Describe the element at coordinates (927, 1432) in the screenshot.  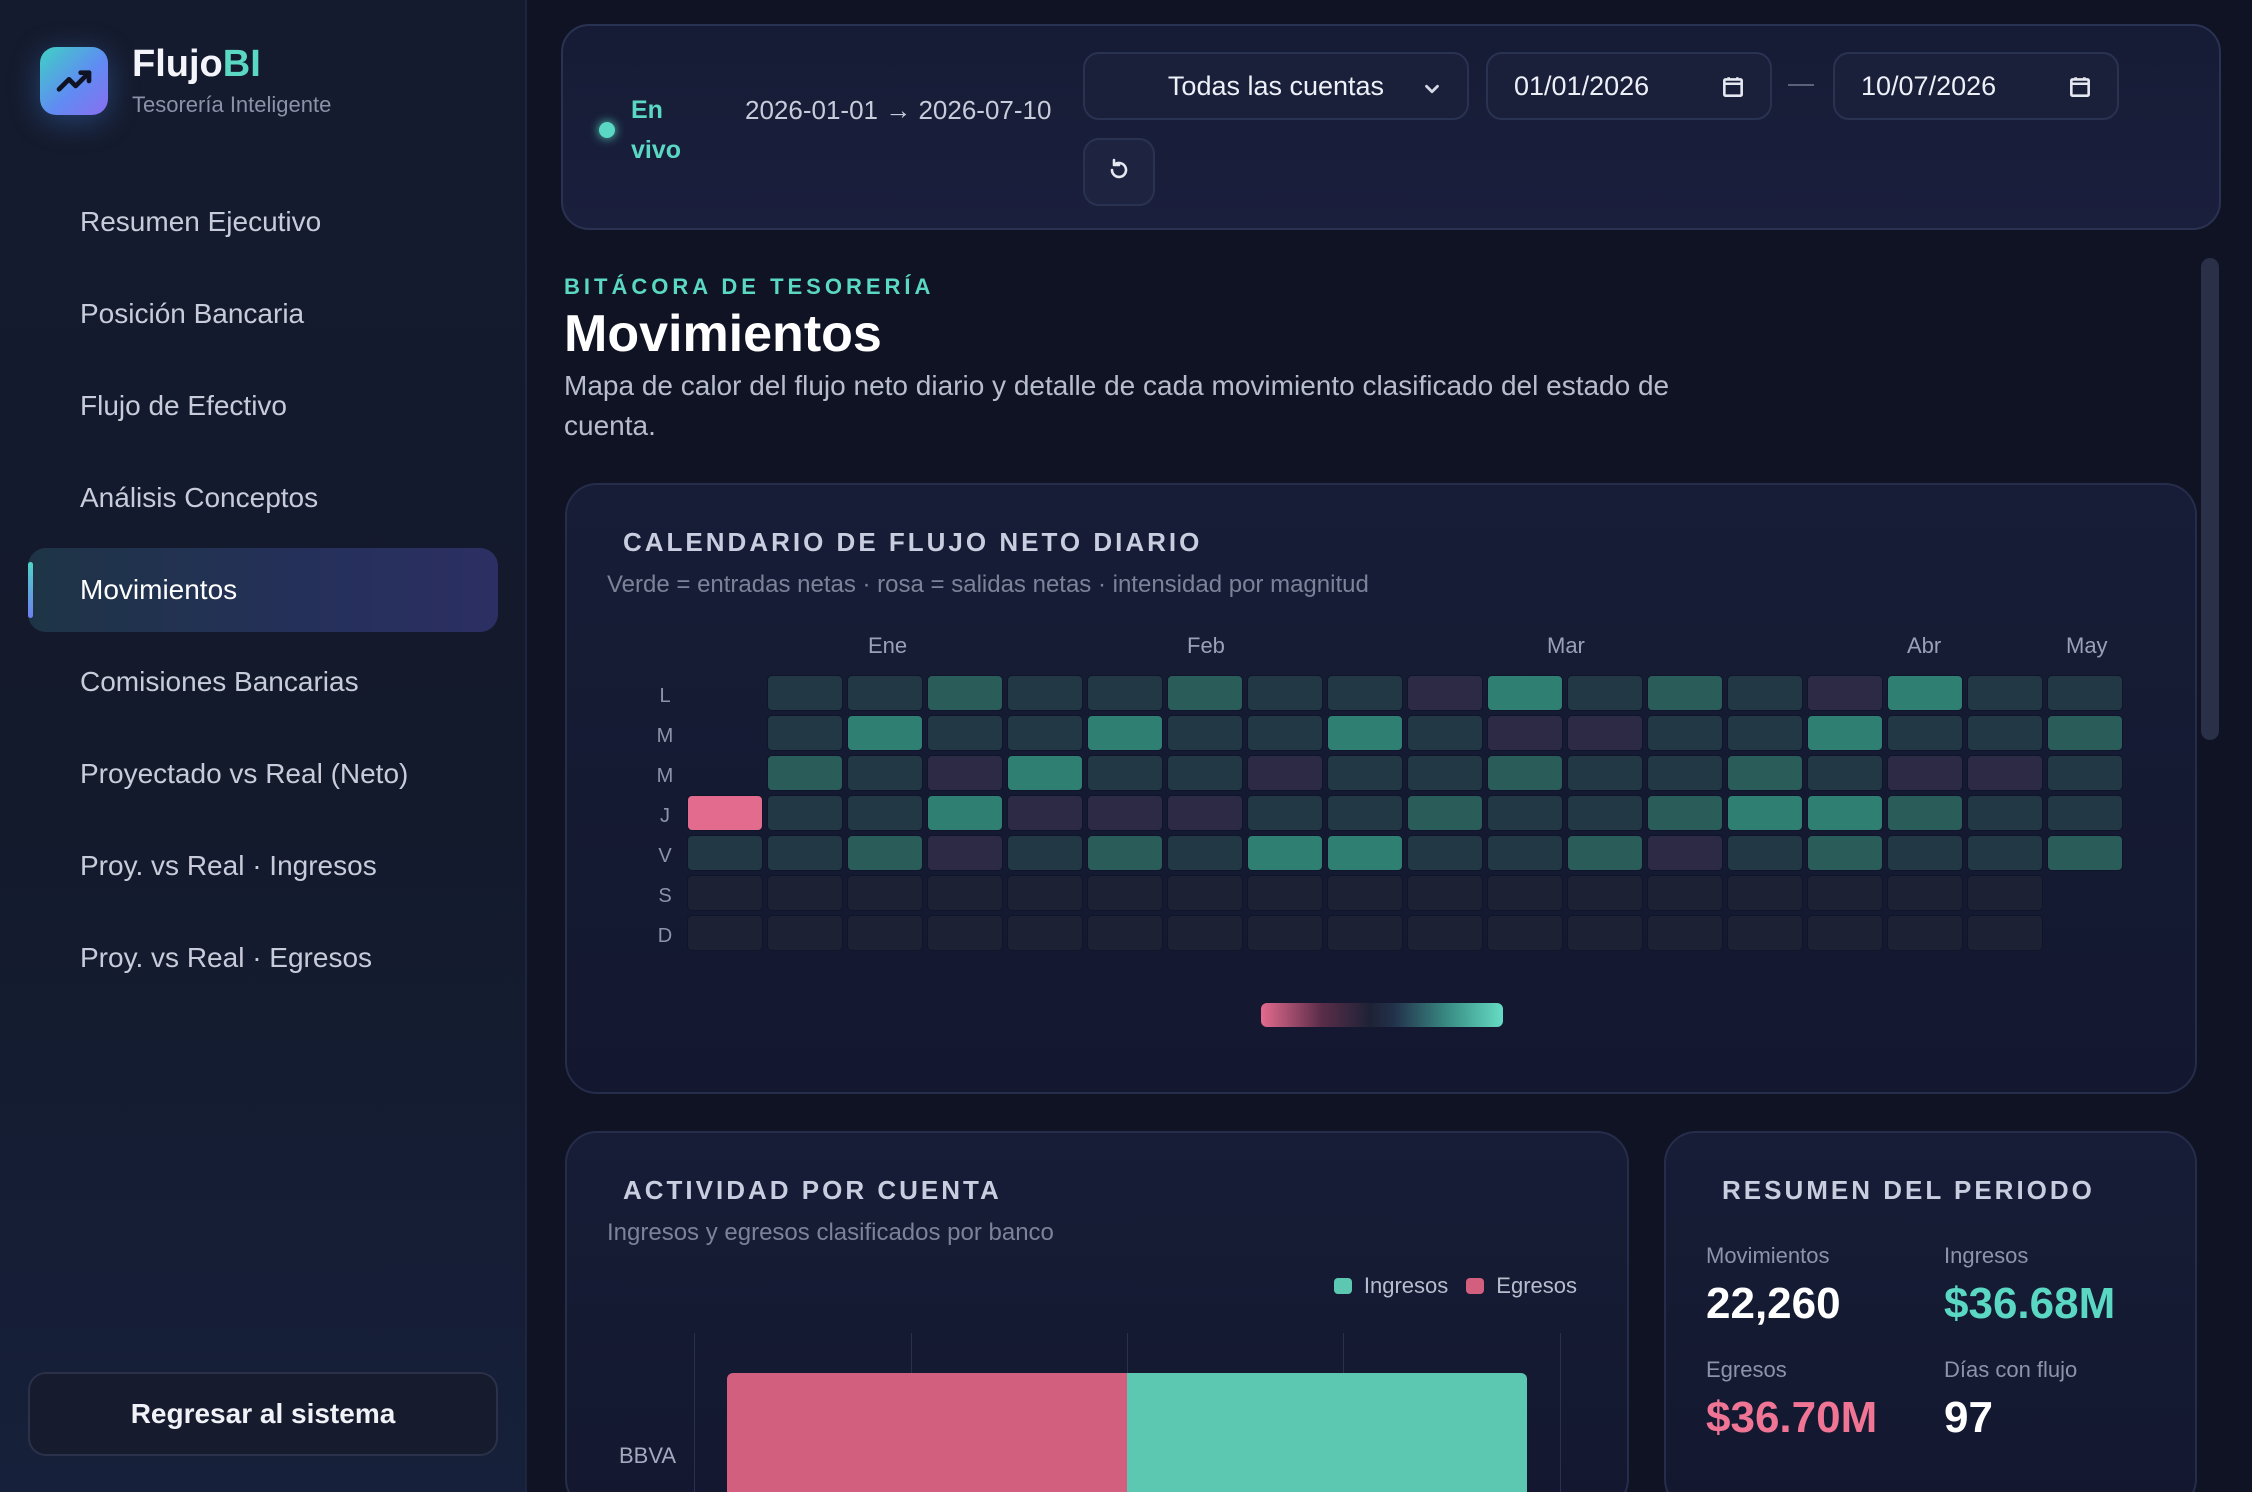
I see `bar-egresos` at that location.